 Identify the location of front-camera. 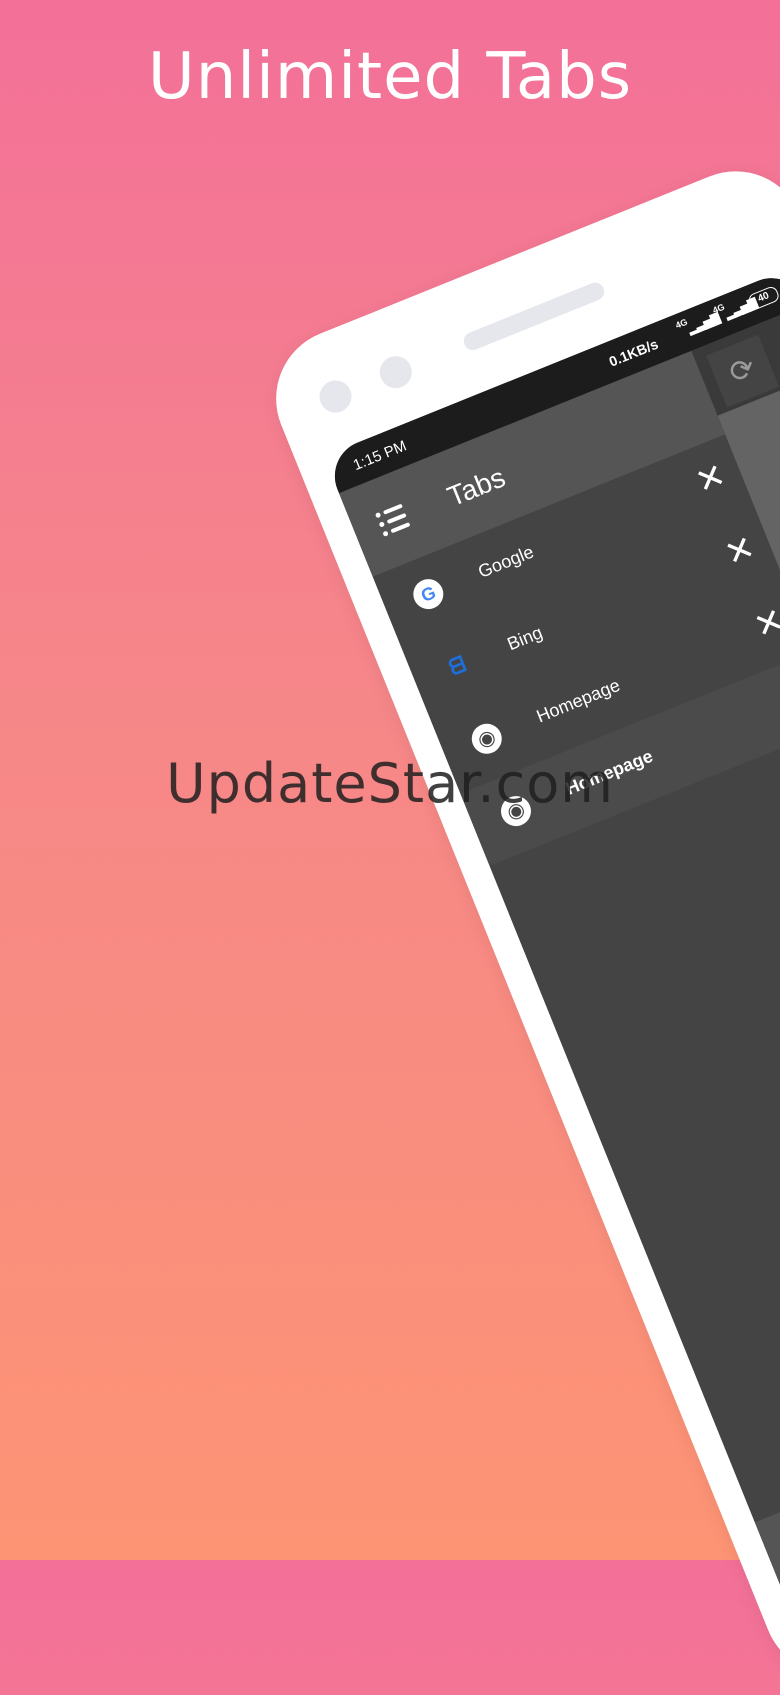
(335, 396).